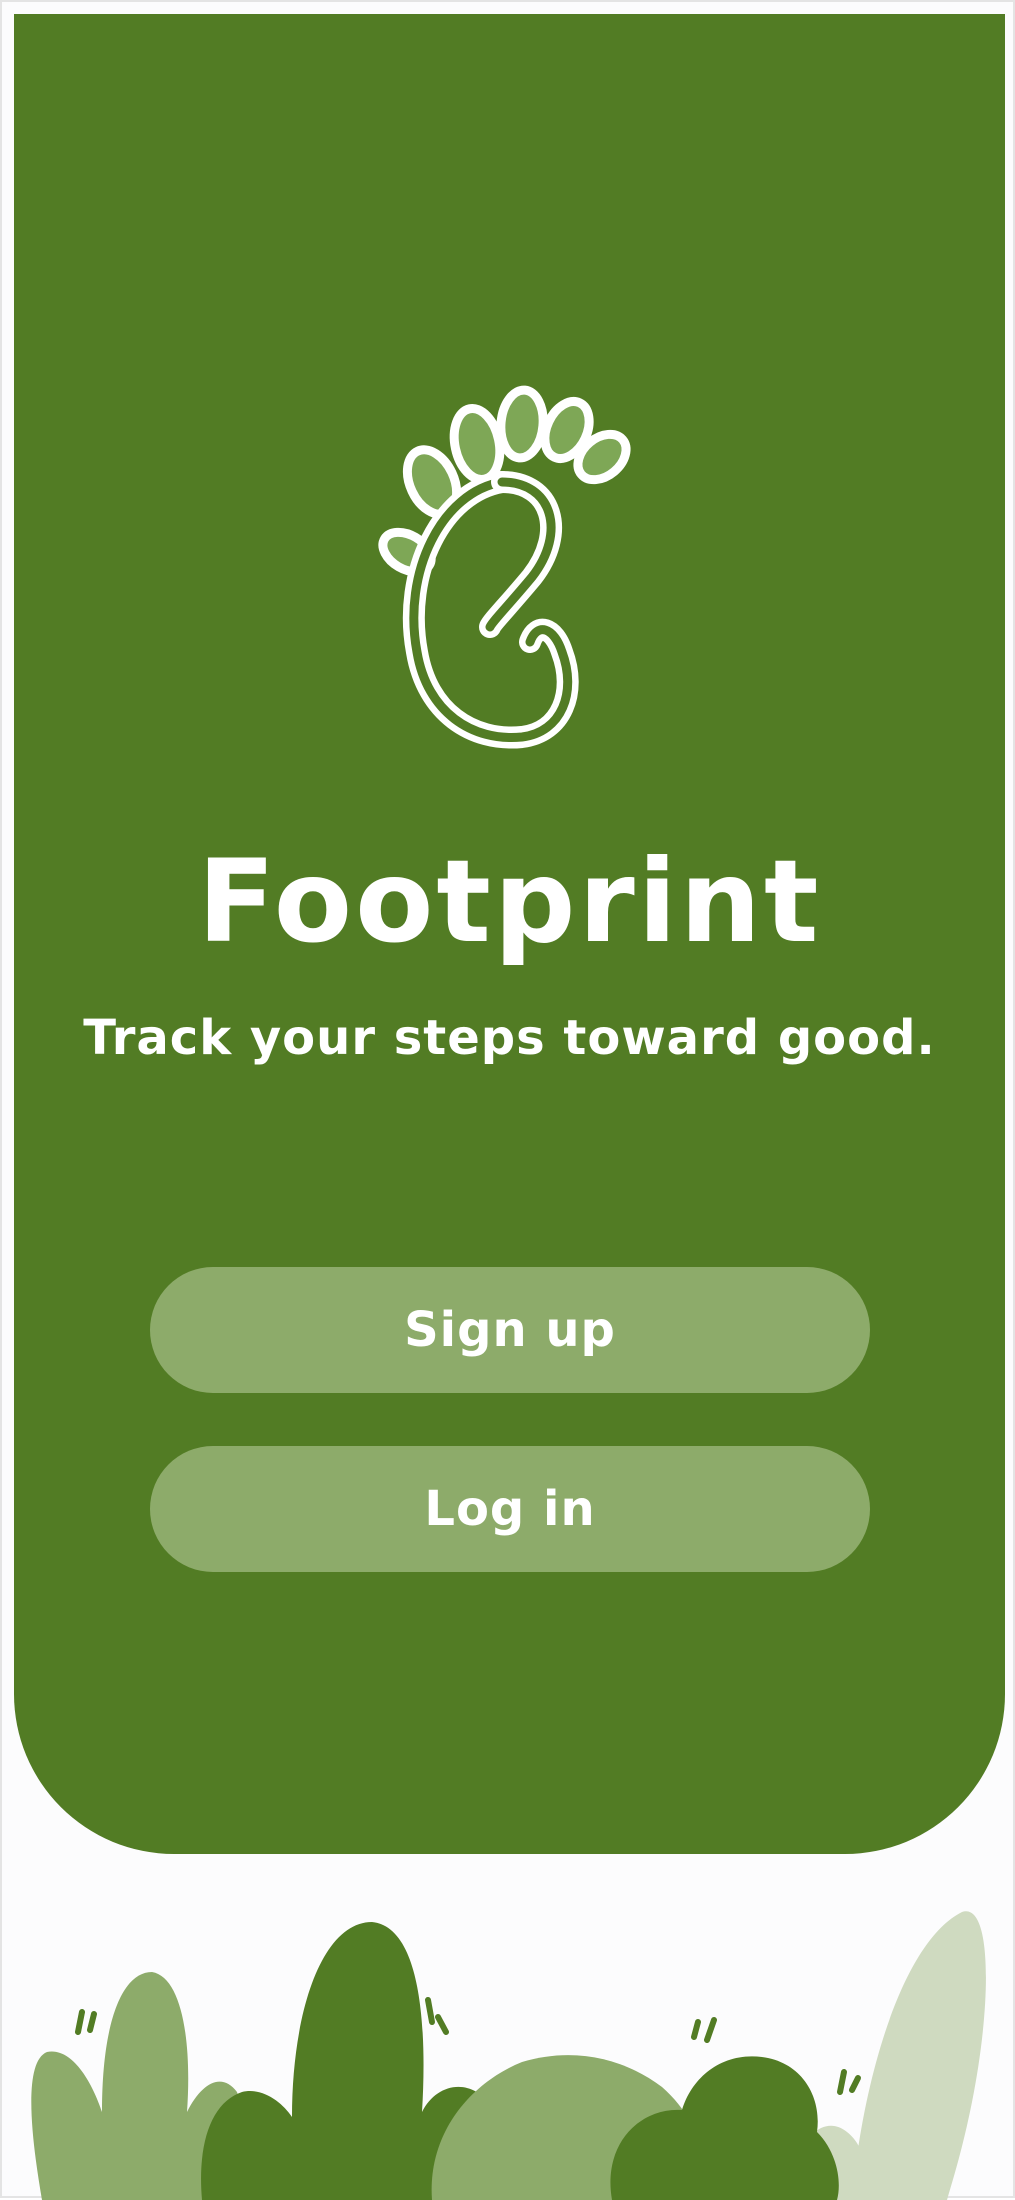 This screenshot has height=2200, width=1015. I want to click on app-tagline: Track your steps toward good., so click(509, 1038).